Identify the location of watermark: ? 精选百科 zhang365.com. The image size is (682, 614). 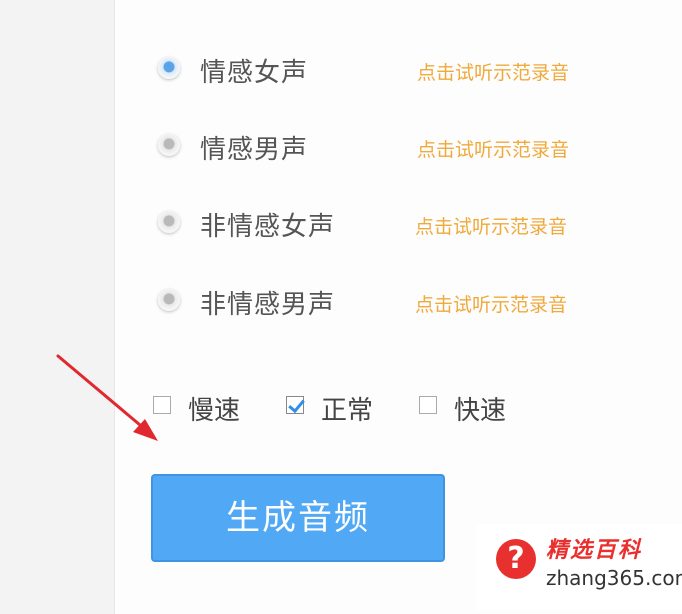
(579, 567).